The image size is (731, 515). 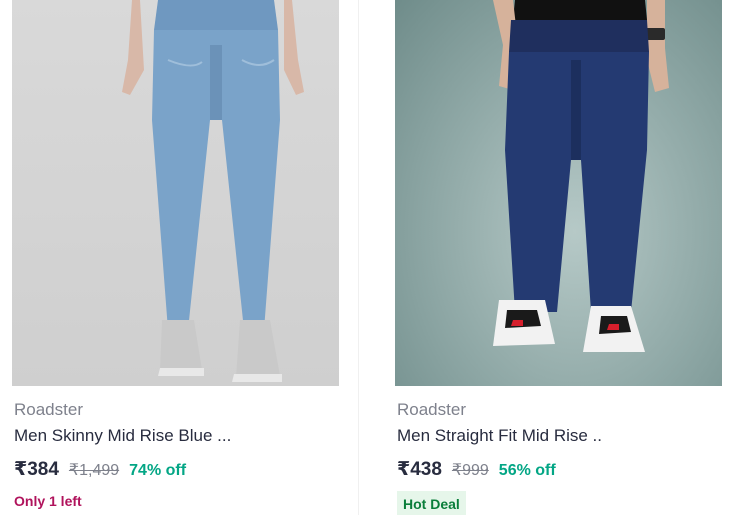 What do you see at coordinates (527, 470) in the screenshot?
I see `discount-label: 56% off` at bounding box center [527, 470].